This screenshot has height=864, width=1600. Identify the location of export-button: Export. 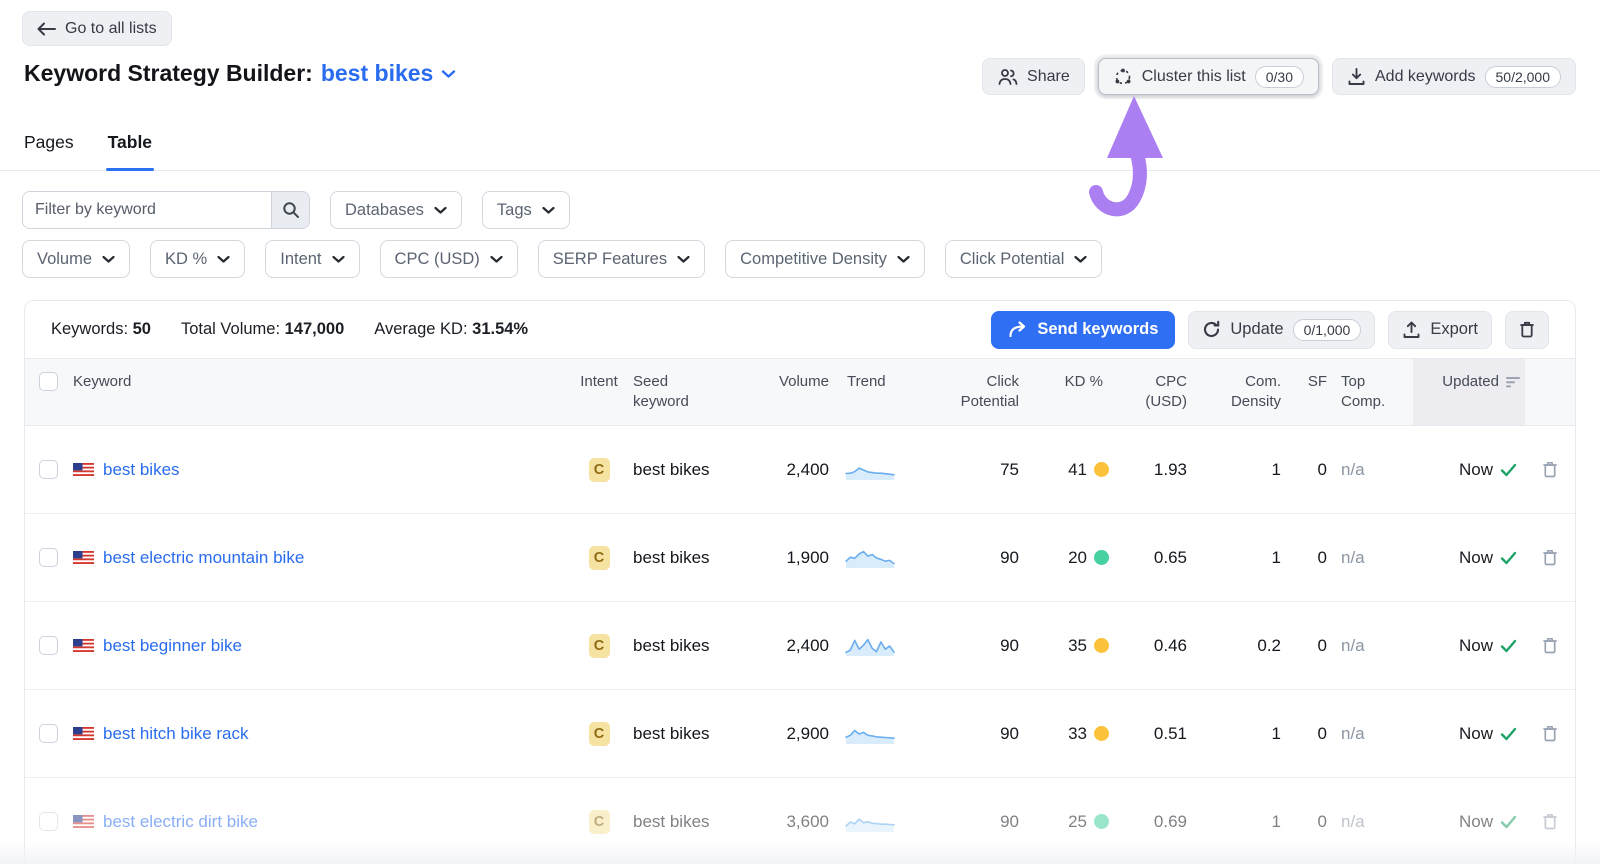
(1440, 329).